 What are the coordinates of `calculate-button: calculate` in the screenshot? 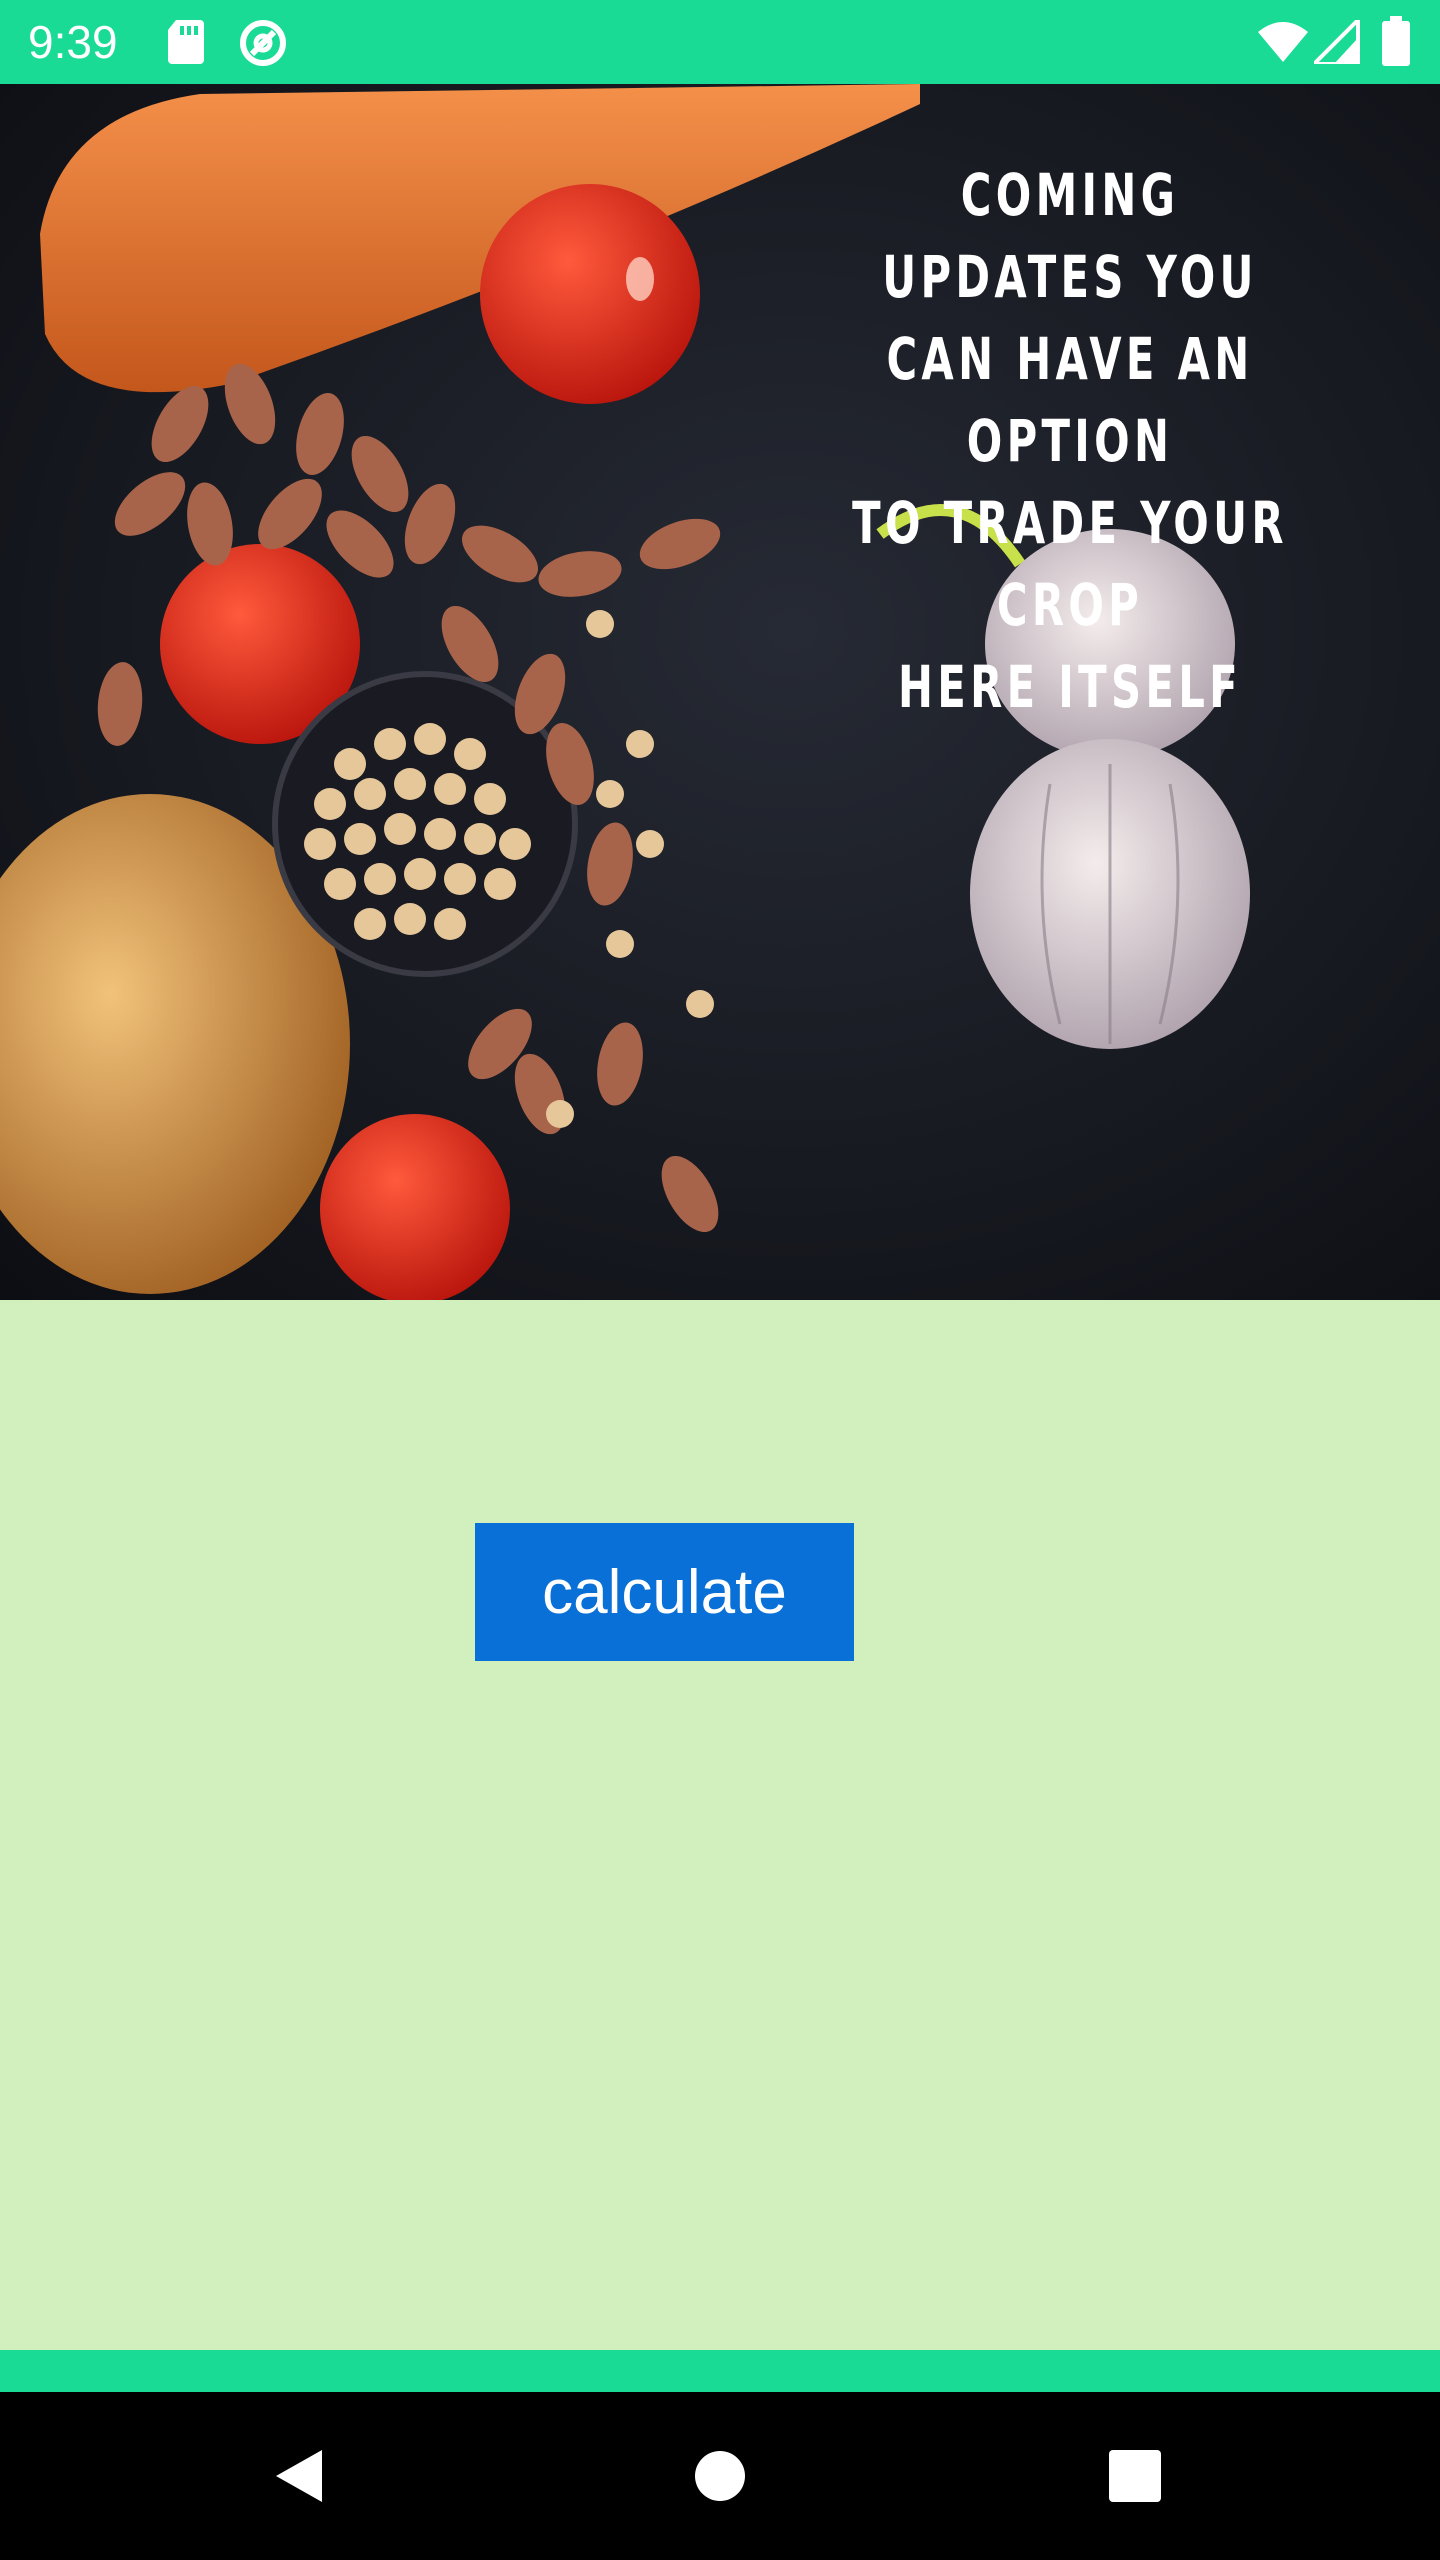 It's located at (664, 1592).